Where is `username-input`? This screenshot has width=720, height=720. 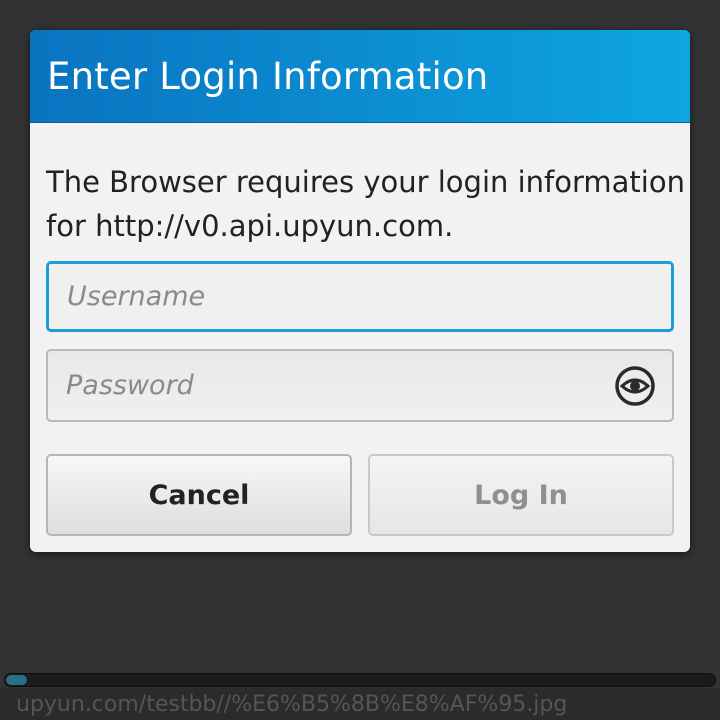
username-input is located at coordinates (360, 296).